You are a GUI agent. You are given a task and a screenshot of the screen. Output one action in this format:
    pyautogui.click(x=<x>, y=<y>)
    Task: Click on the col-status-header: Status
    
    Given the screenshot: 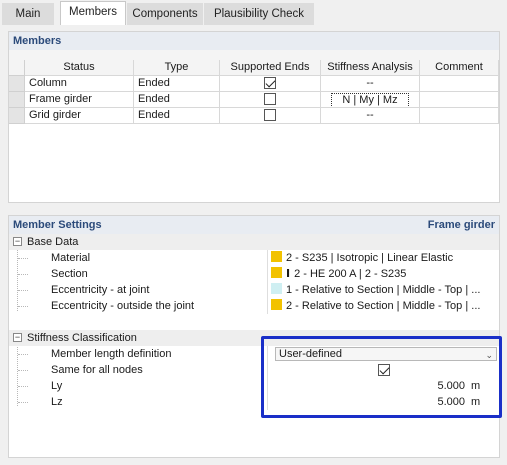 What is the action you would take?
    pyautogui.click(x=79, y=68)
    